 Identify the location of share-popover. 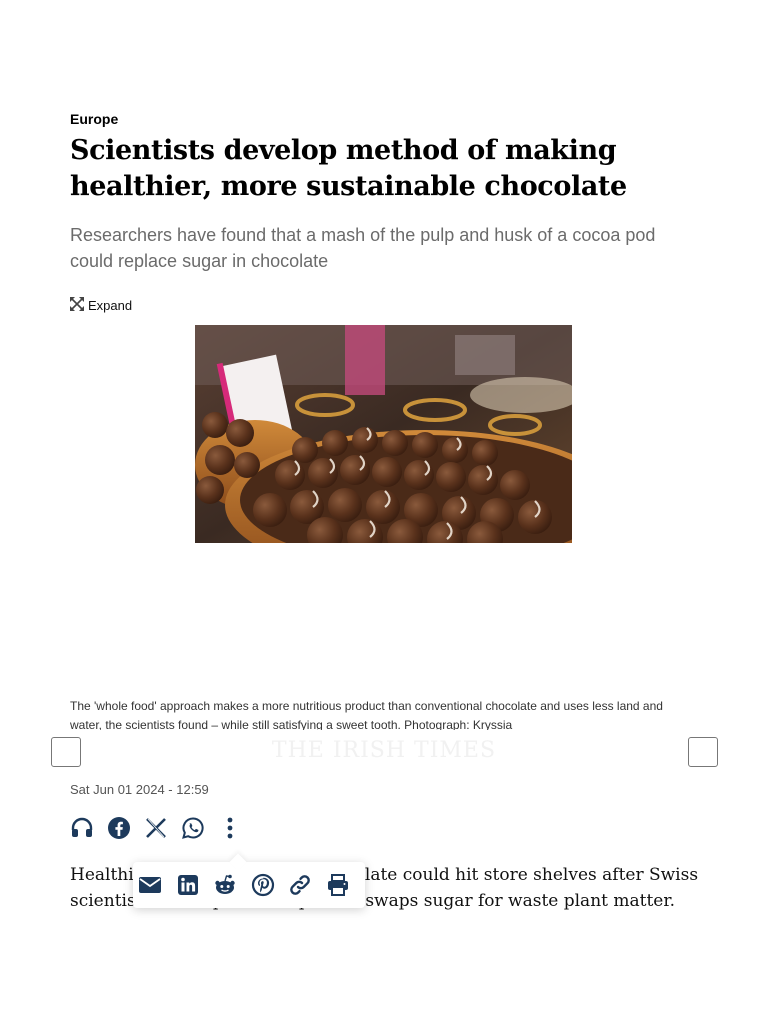
(249, 885).